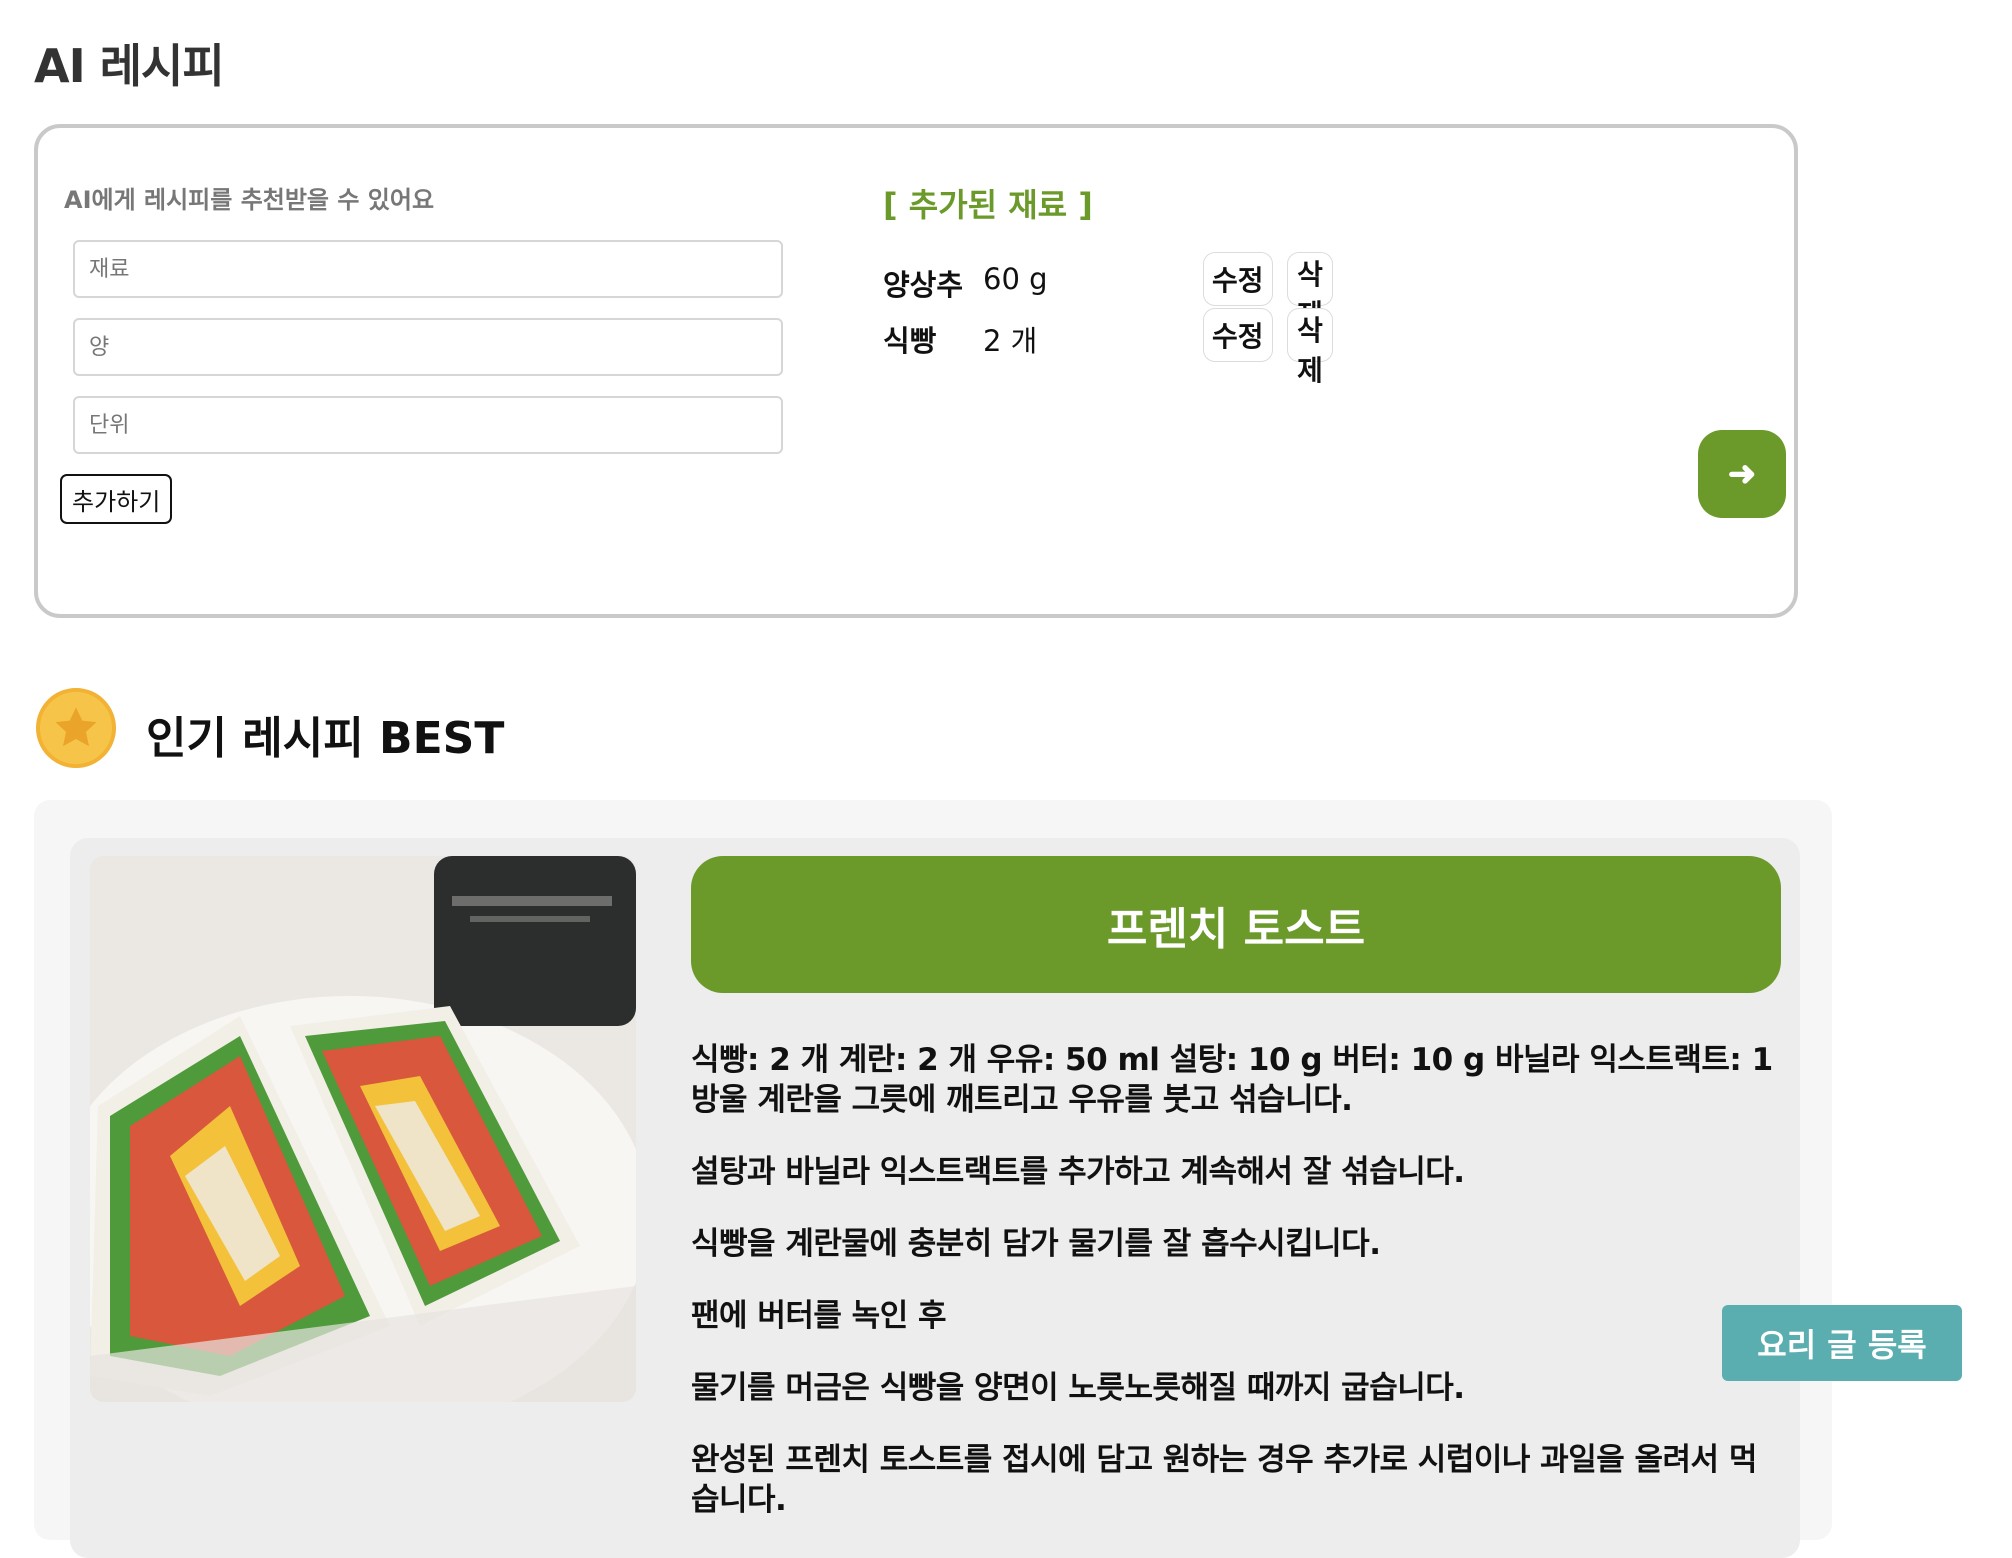 Image resolution: width=2012 pixels, height=1558 pixels. What do you see at coordinates (1108, 291) in the screenshot?
I see `ingredient-row: 양상추 60 g 수정 삭제` at bounding box center [1108, 291].